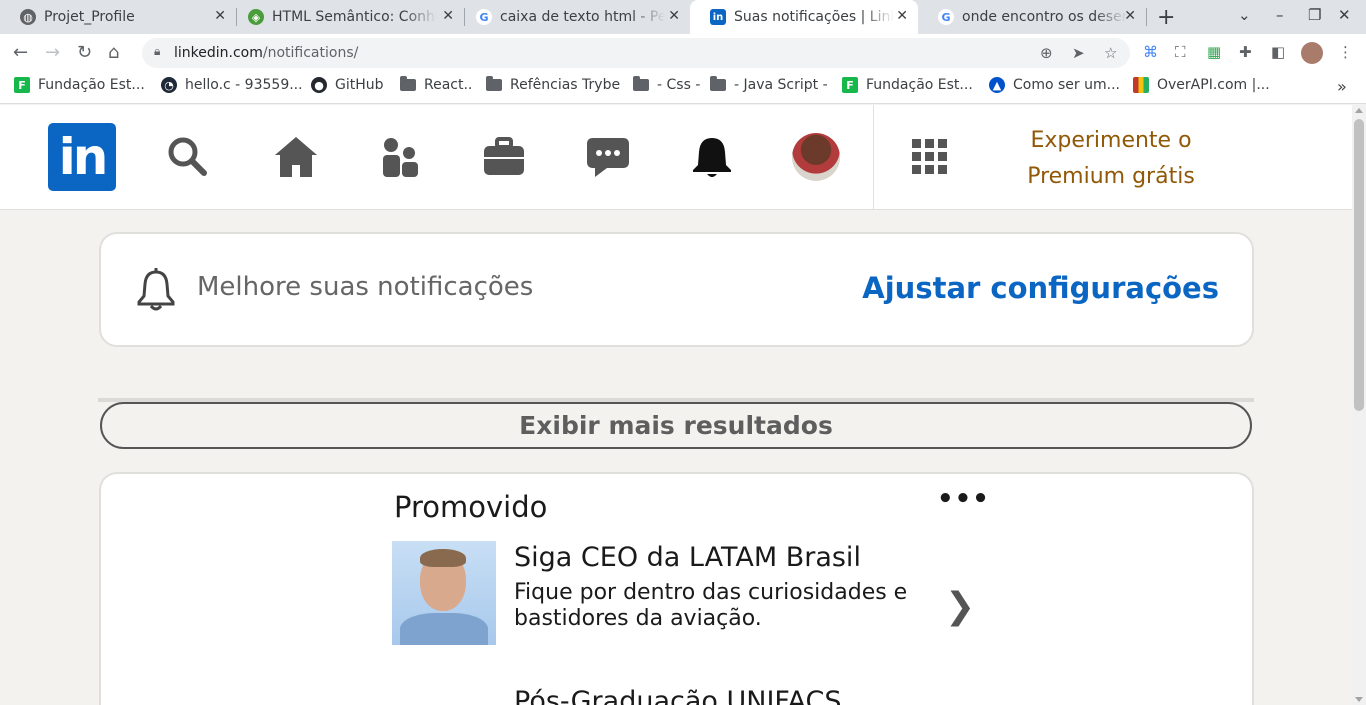 Image resolution: width=1366 pixels, height=705 pixels. I want to click on scroll-down-arrow, so click(1359, 699).